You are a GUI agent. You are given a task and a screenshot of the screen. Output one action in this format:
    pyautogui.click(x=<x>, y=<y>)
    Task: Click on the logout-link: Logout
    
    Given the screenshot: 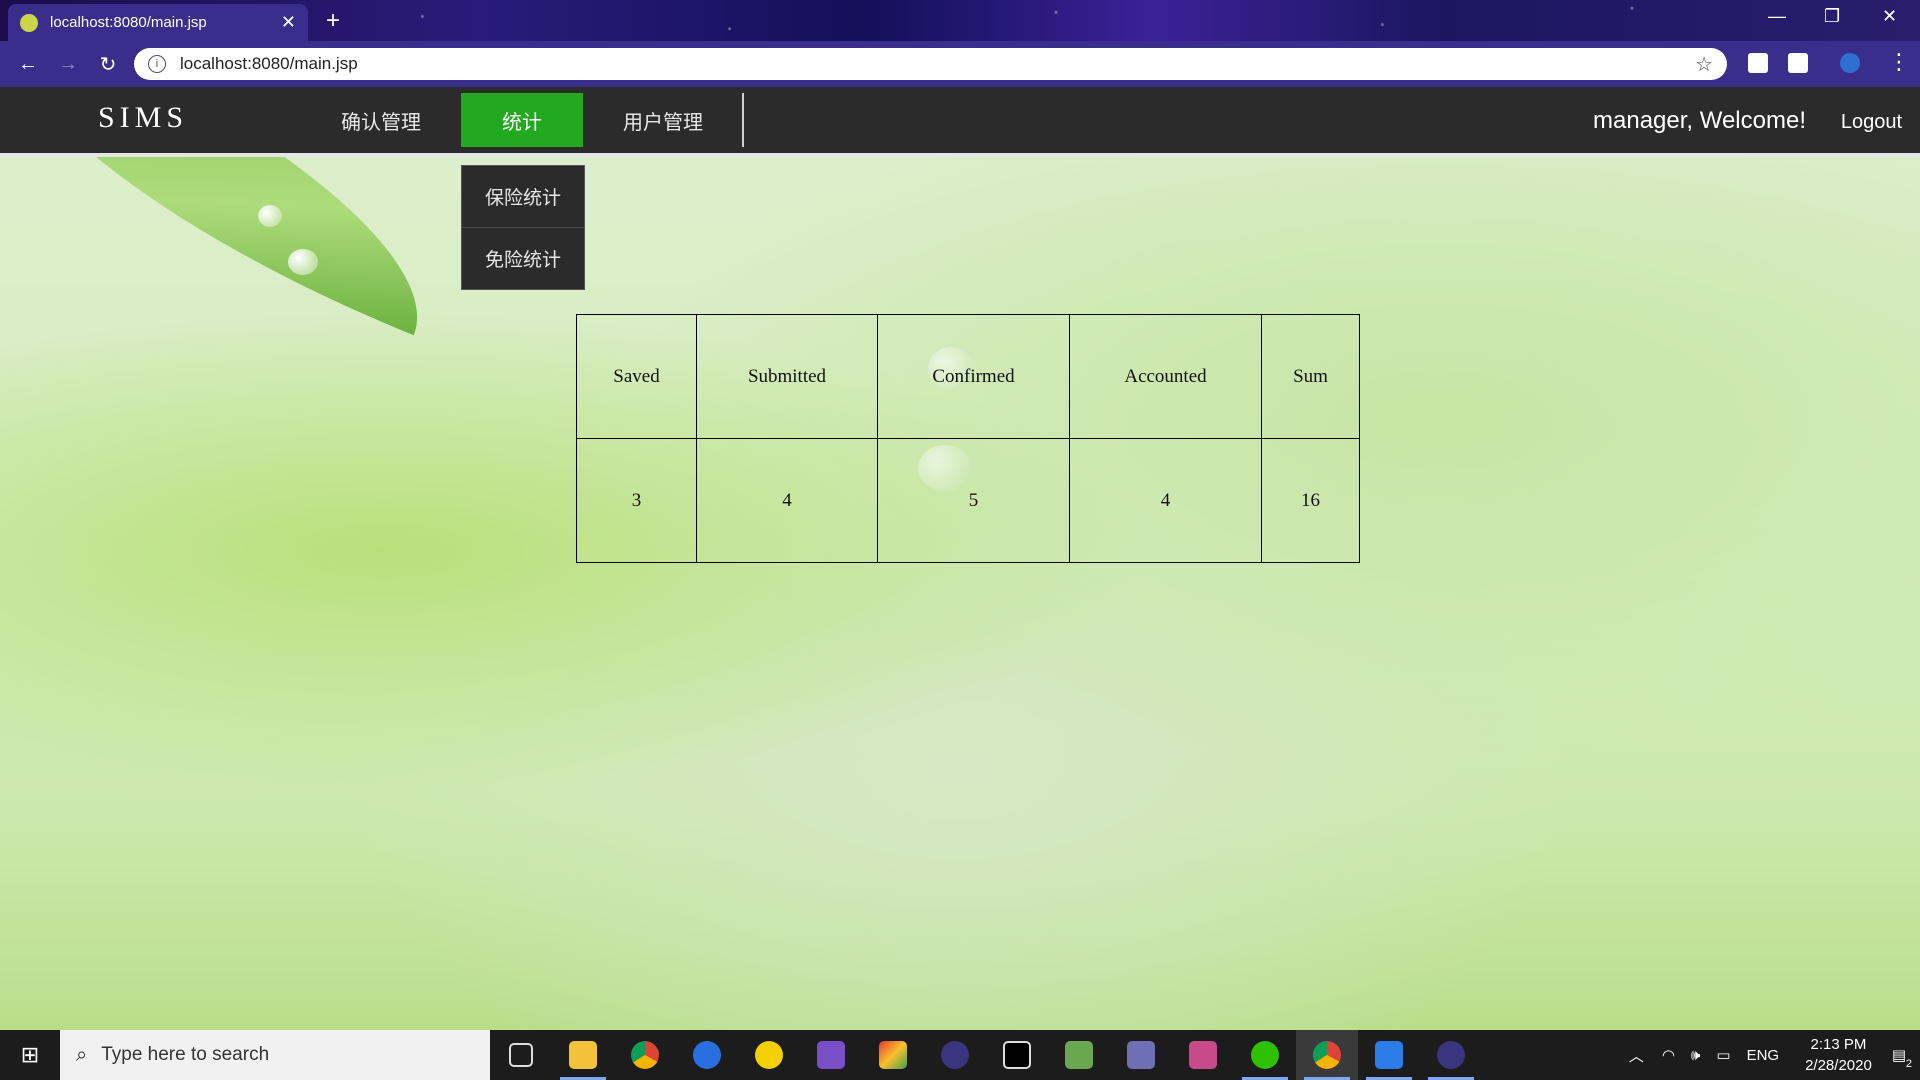 What is the action you would take?
    pyautogui.click(x=1871, y=122)
    